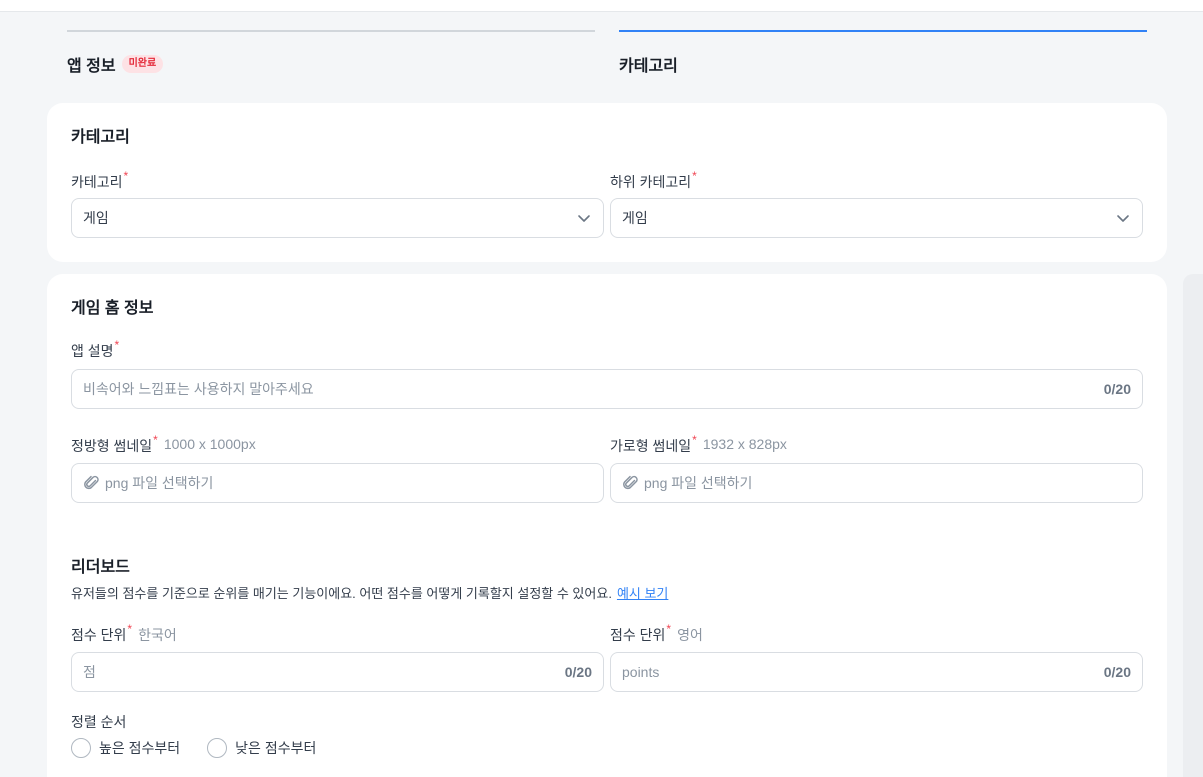 This screenshot has height=777, width=1203. What do you see at coordinates (124, 632) in the screenshot?
I see `unit-ko-label: 점수 단위 * 한국어` at bounding box center [124, 632].